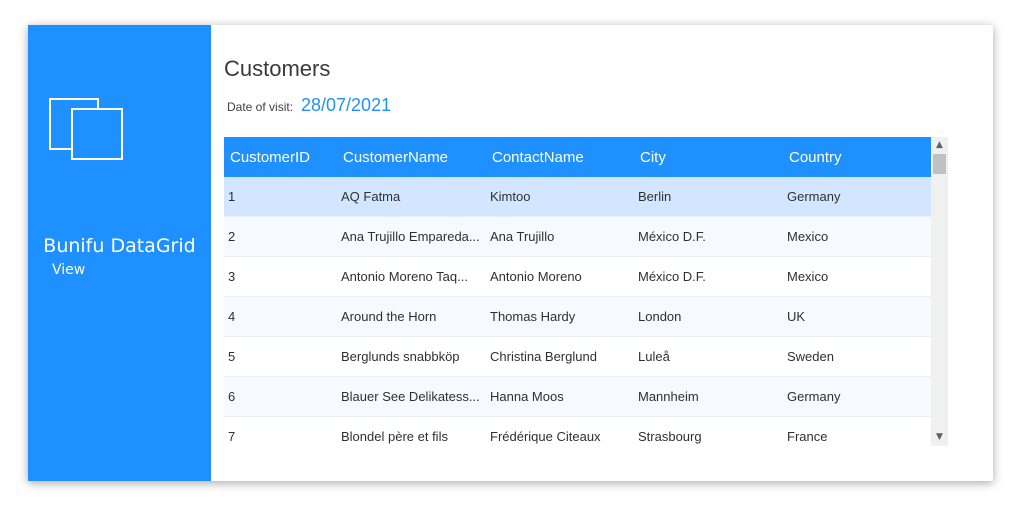  What do you see at coordinates (280, 236) in the screenshot?
I see `cell-customerid: 2` at bounding box center [280, 236].